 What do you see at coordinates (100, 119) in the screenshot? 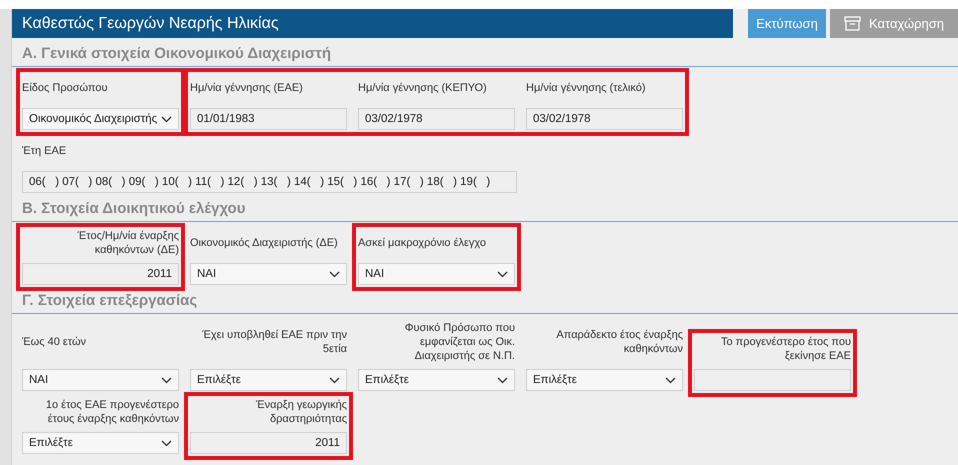
I see `dropdown: Οικονομικός Διαχειριστής` at bounding box center [100, 119].